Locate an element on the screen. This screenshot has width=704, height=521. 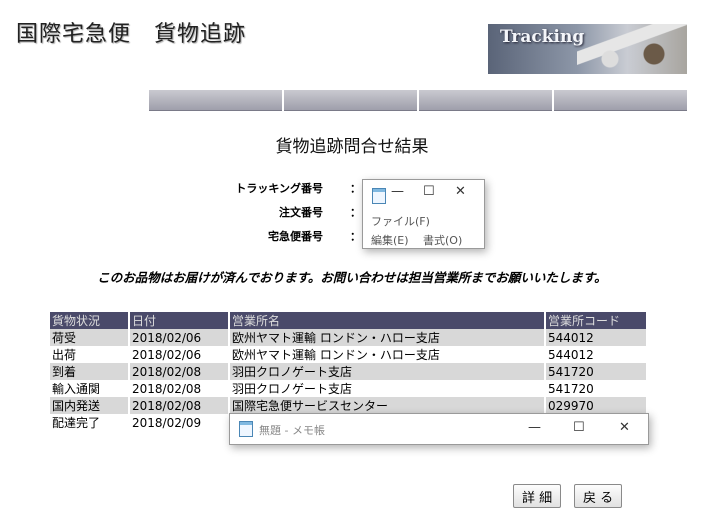
menu-edit: 編集(E) is located at coordinates (390, 240).